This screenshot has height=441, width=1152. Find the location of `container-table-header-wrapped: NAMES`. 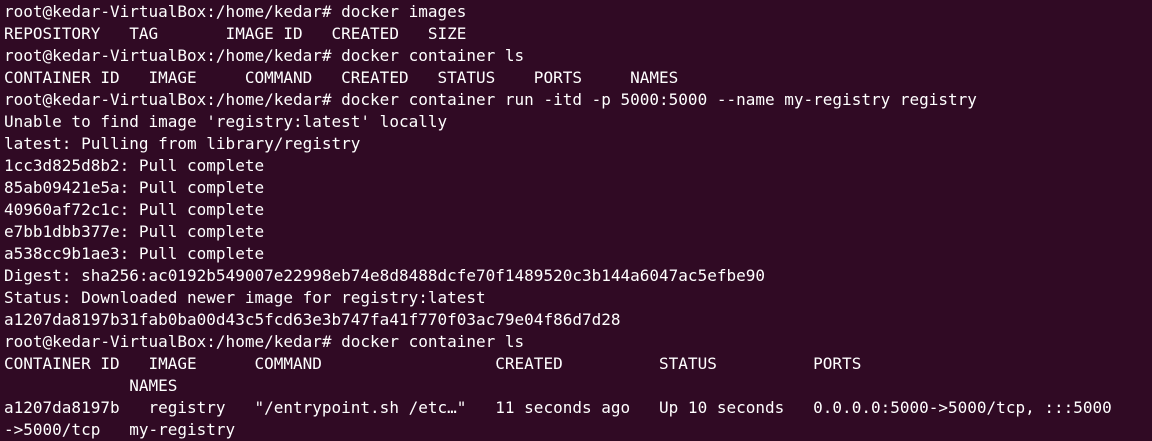

container-table-header-wrapped: NAMES is located at coordinates (91, 385).